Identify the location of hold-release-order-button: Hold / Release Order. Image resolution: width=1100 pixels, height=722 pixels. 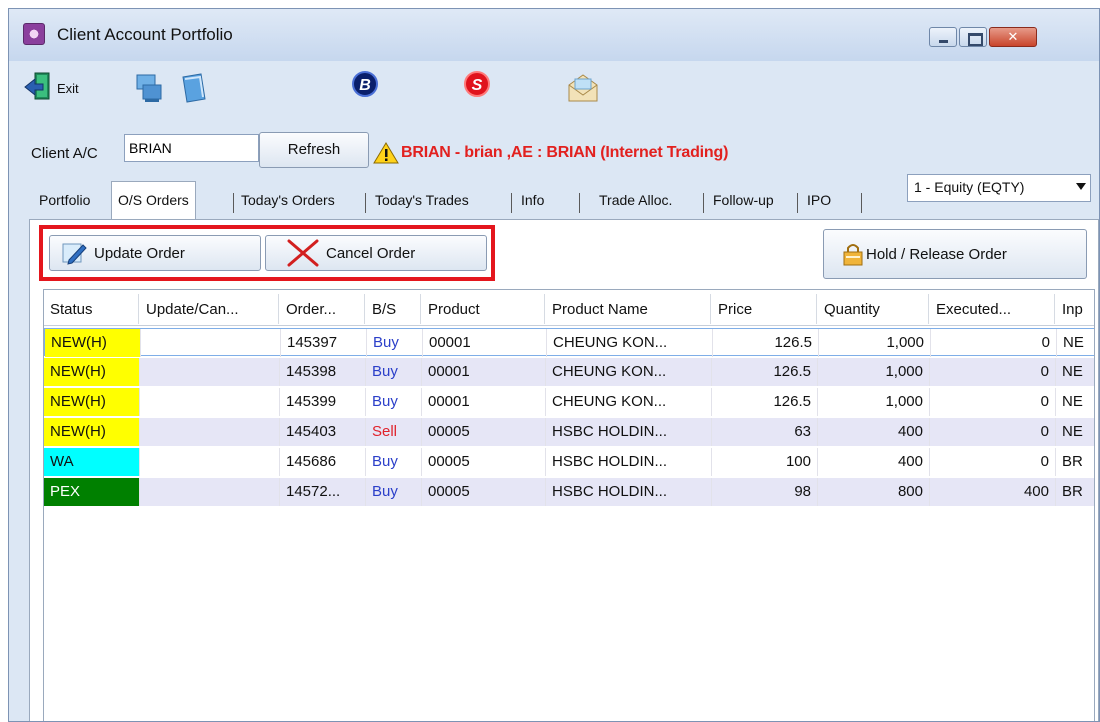
(955, 254).